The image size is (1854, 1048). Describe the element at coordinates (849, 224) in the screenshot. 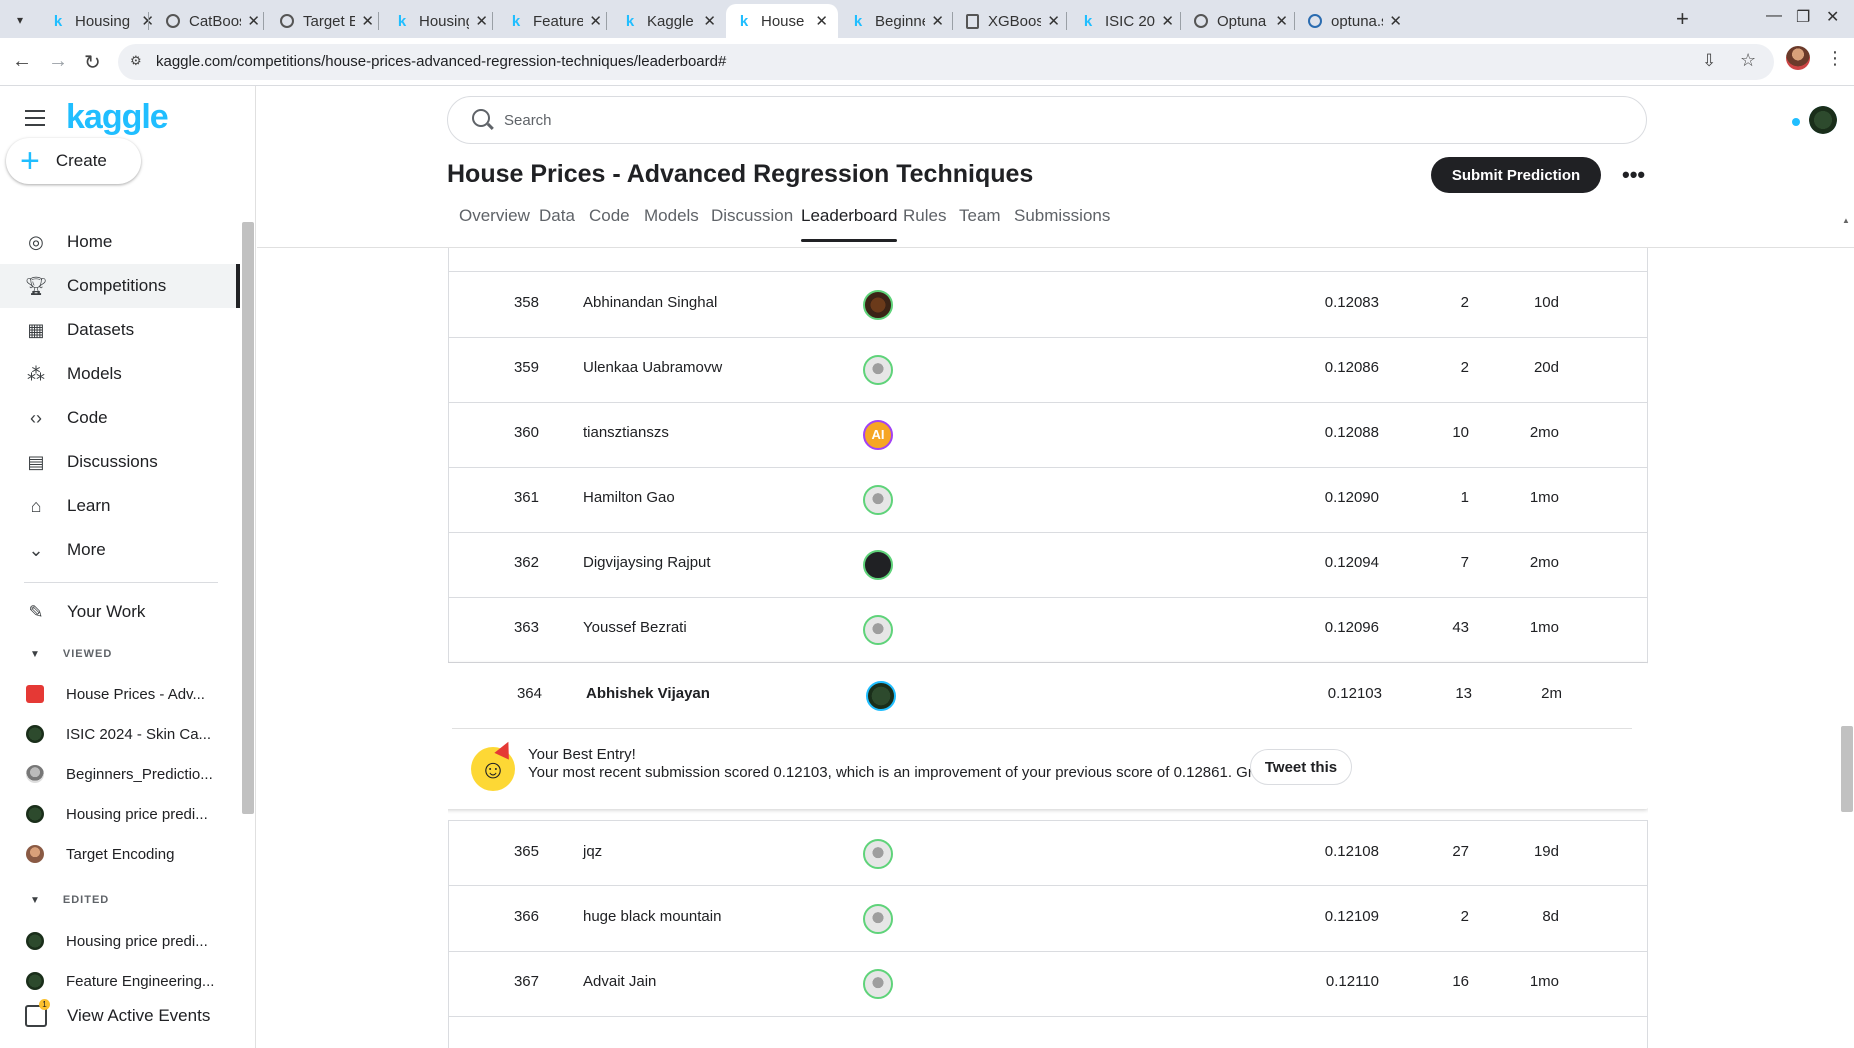

I see `tab-leaderboard: Leaderboard` at that location.